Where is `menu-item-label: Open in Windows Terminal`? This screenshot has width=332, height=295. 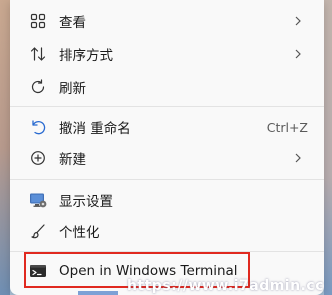 menu-item-label: Open in Windows Terminal is located at coordinates (148, 271).